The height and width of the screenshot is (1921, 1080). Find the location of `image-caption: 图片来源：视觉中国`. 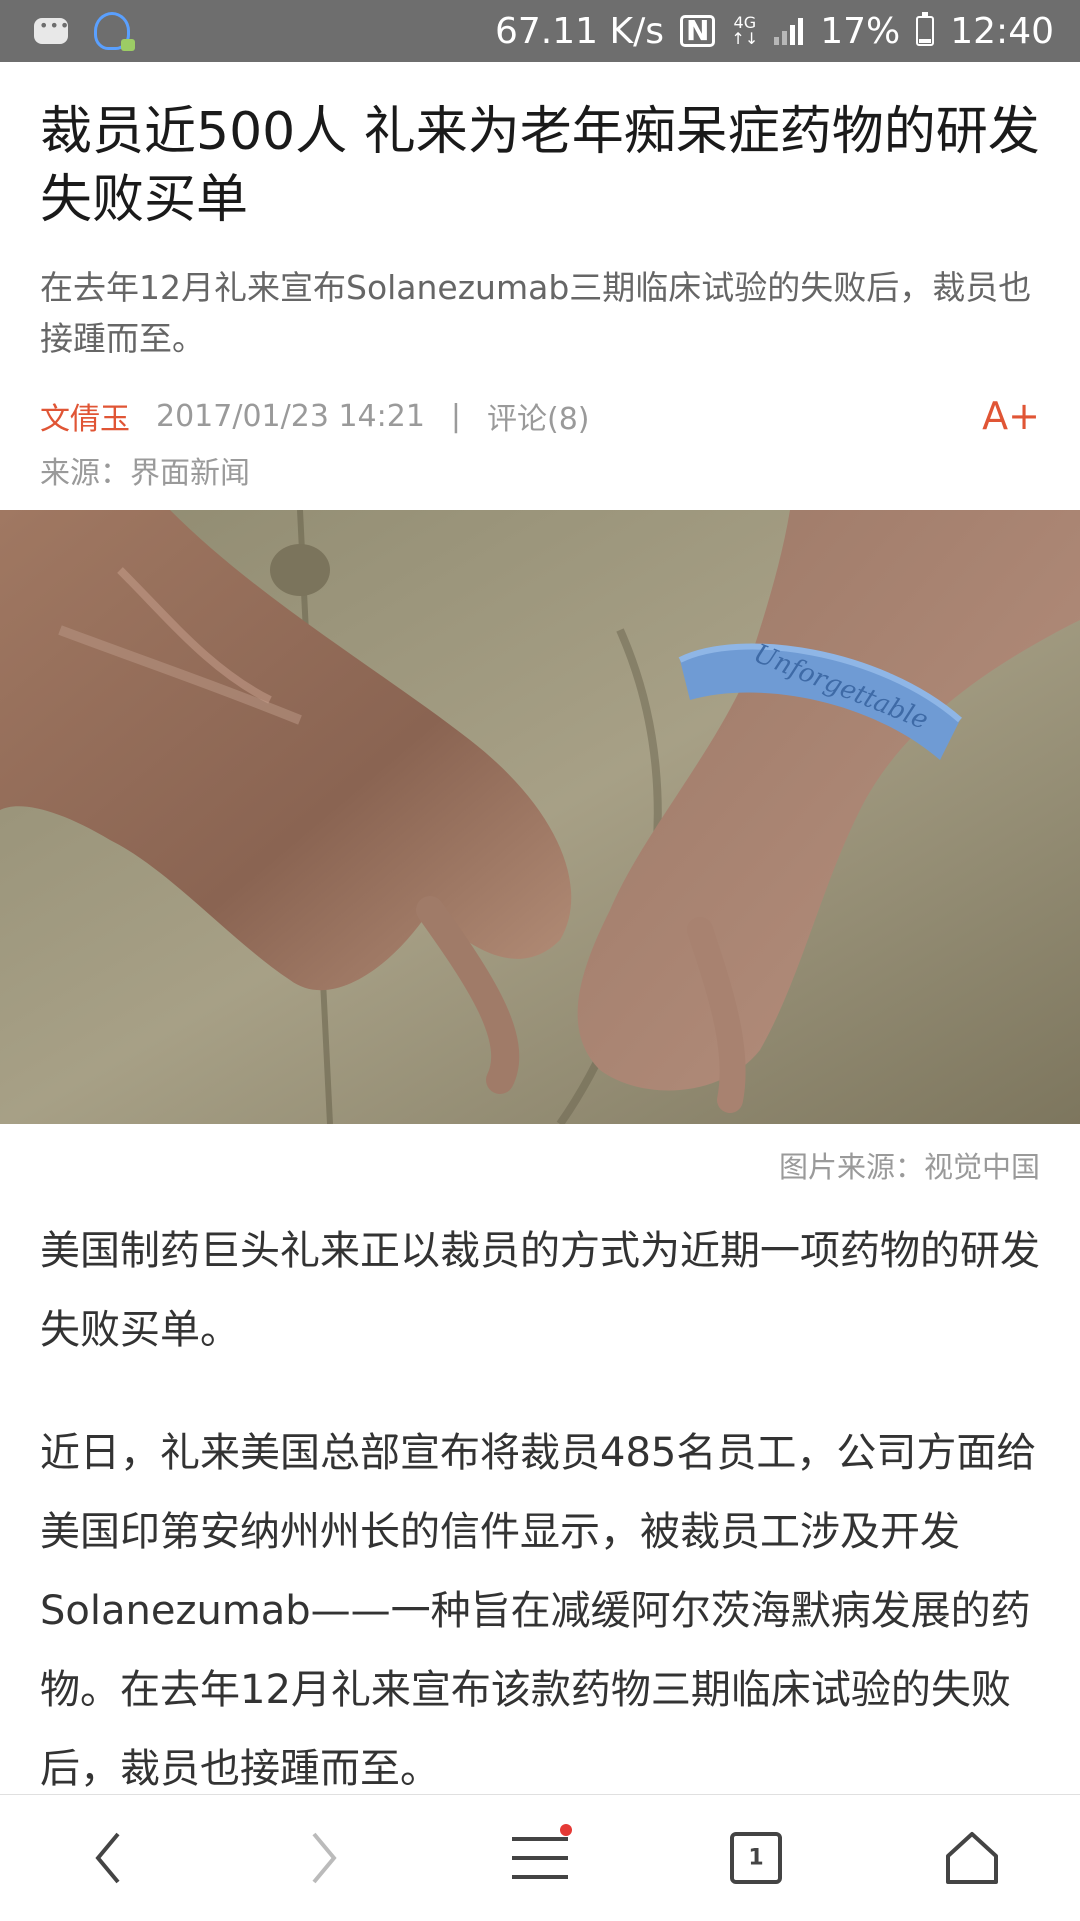

image-caption: 图片来源：视觉中国 is located at coordinates (909, 1167).